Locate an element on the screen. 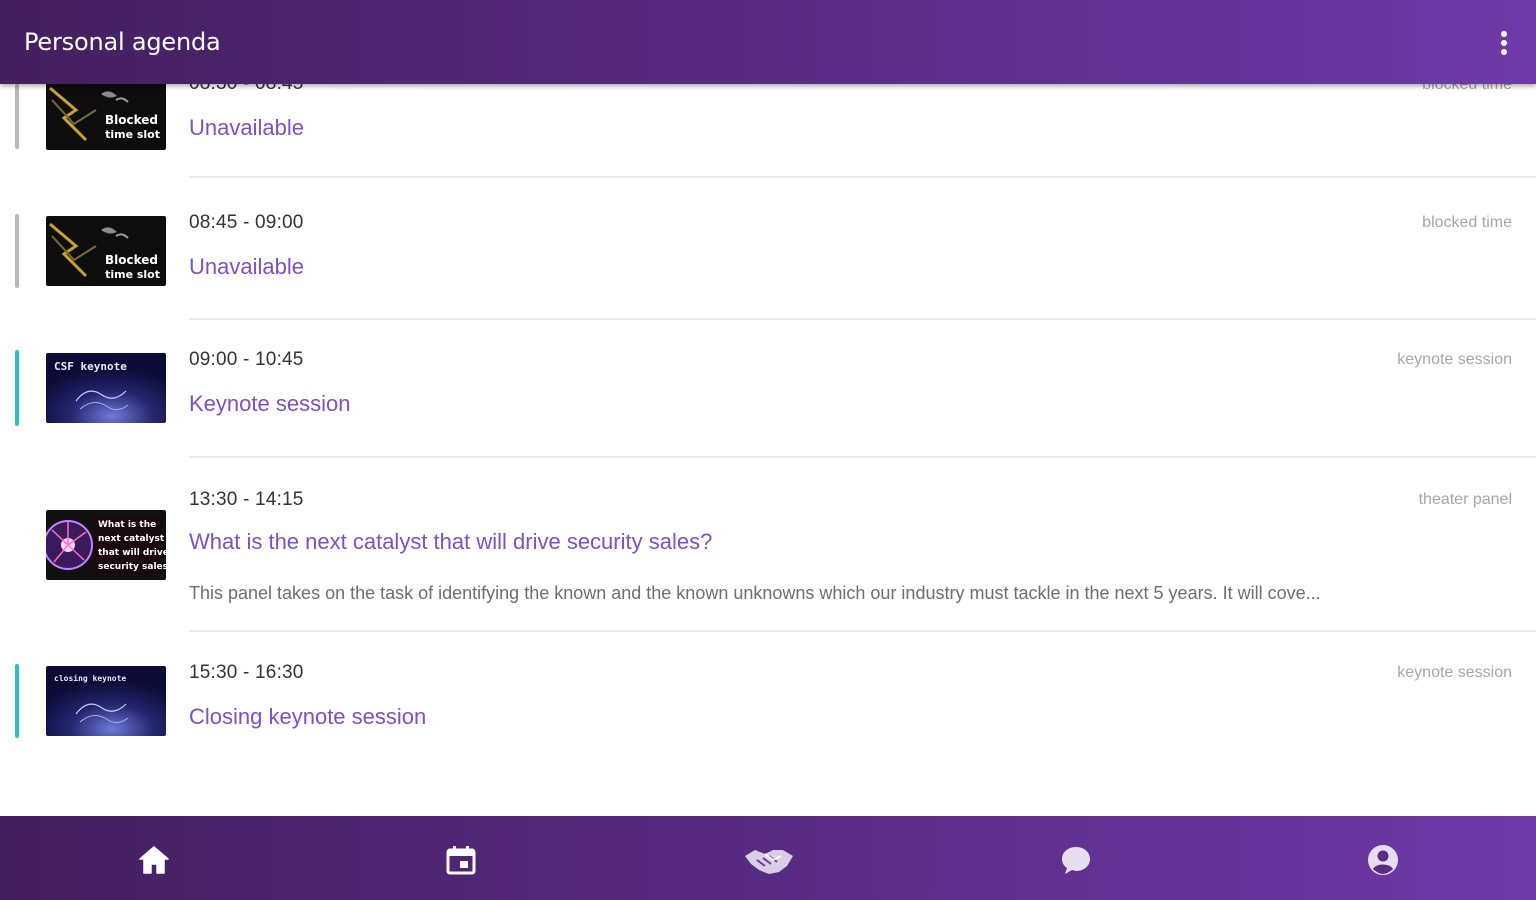  session-type-label: theater panel is located at coordinates (1465, 499).